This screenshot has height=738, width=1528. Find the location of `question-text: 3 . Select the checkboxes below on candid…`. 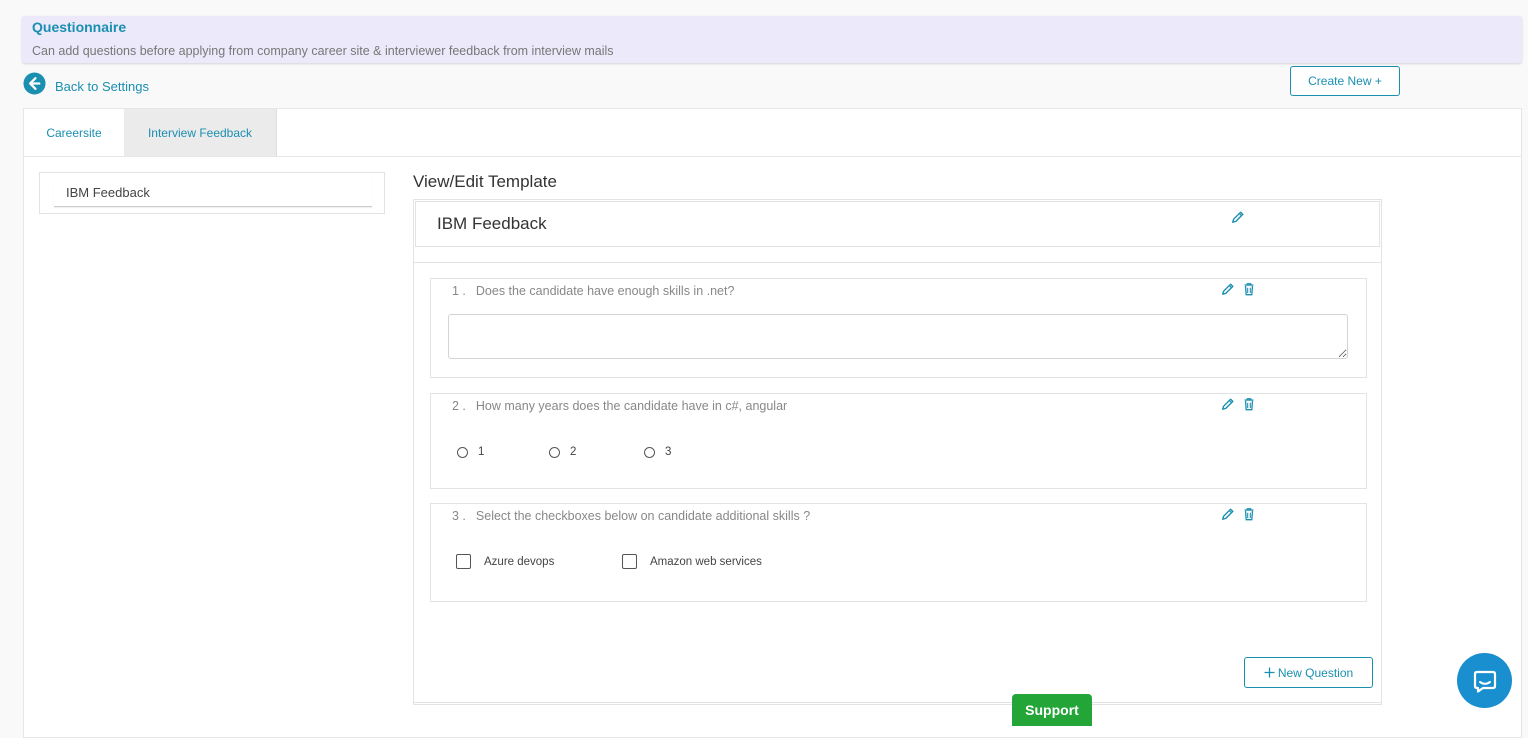

question-text: 3 . Select the checkboxes below on candid… is located at coordinates (631, 516).